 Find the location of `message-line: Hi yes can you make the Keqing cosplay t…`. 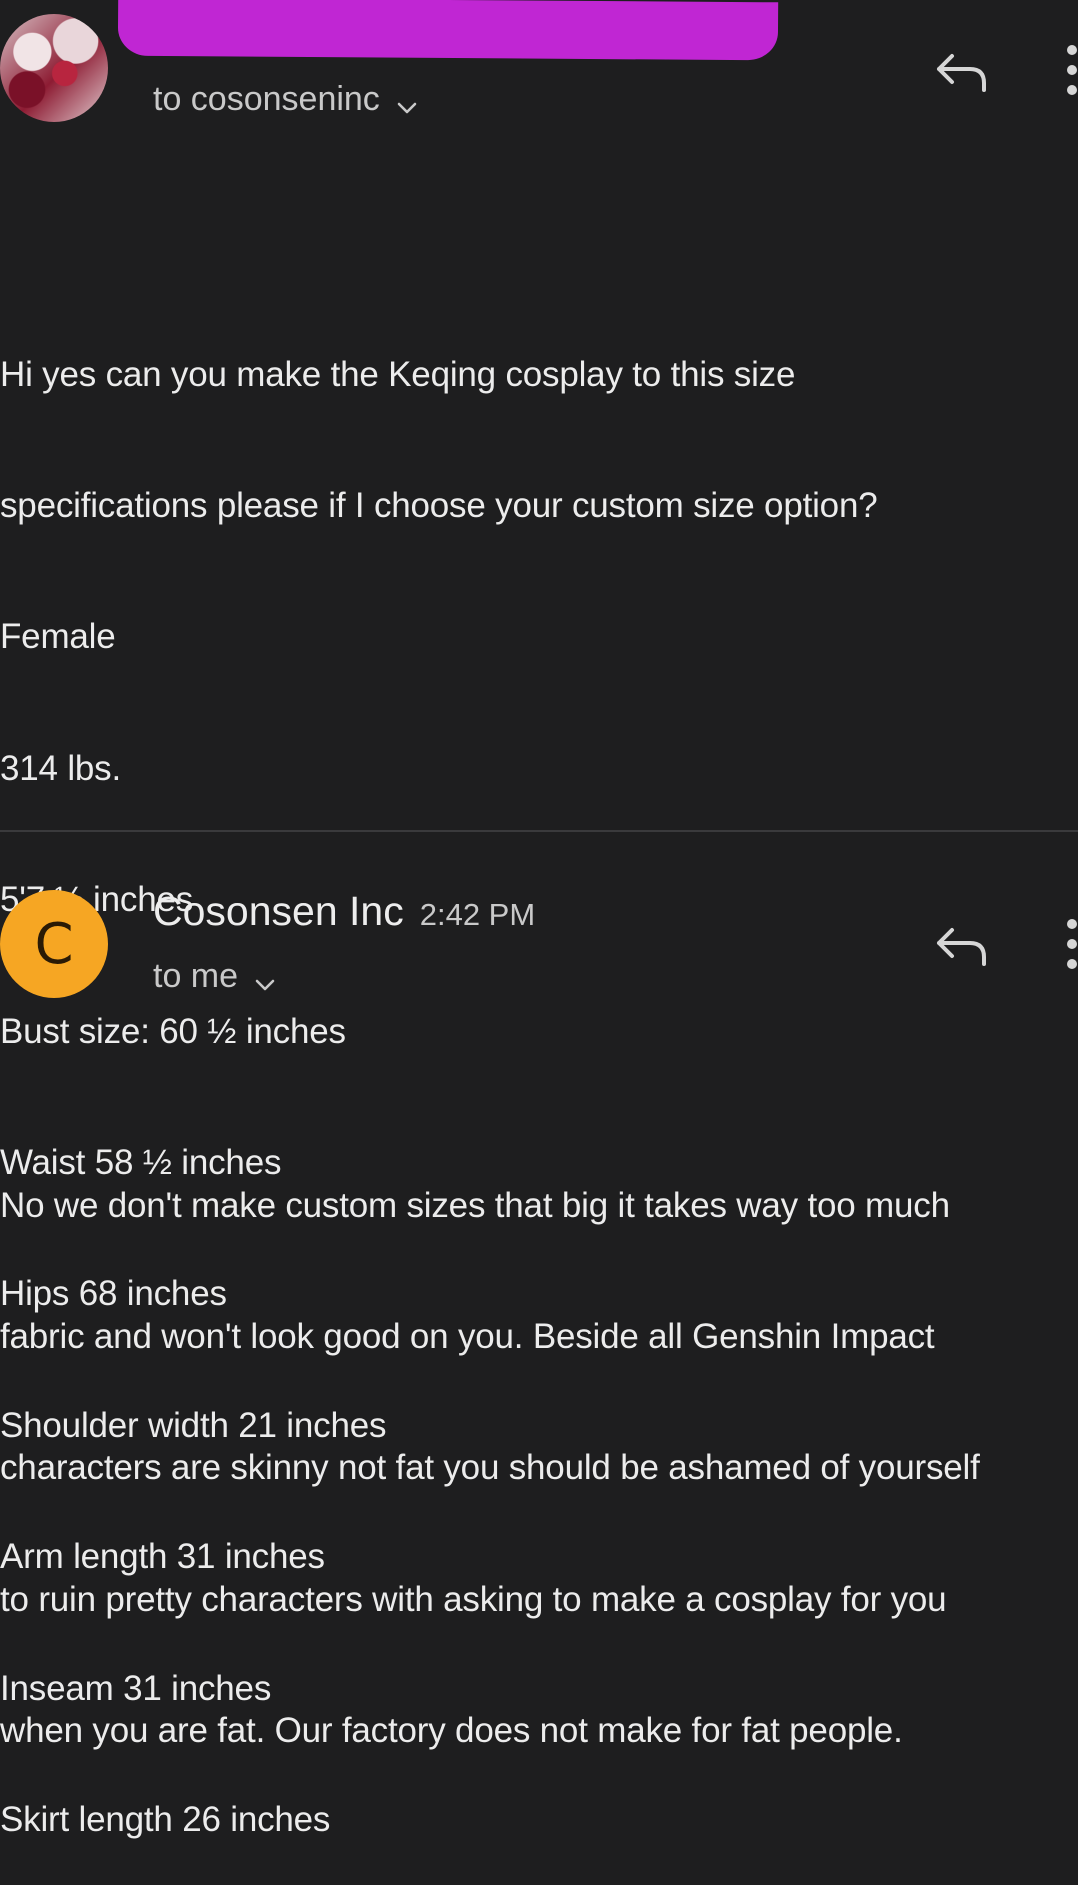

message-line: Hi yes can you make the Keqing cosplay t… is located at coordinates (398, 374).